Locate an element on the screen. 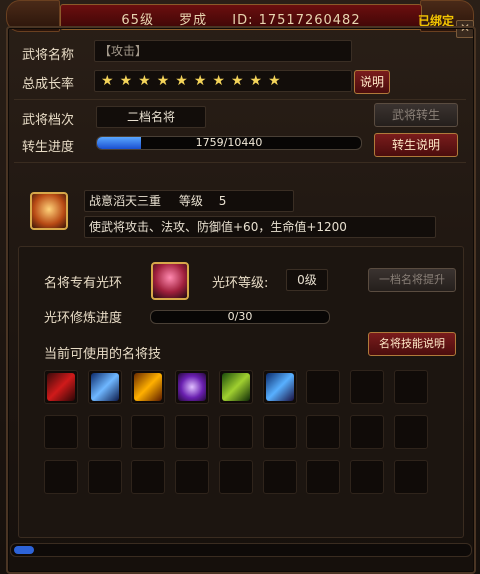  halo-train-progress-bar: 0/30 is located at coordinates (240, 317).